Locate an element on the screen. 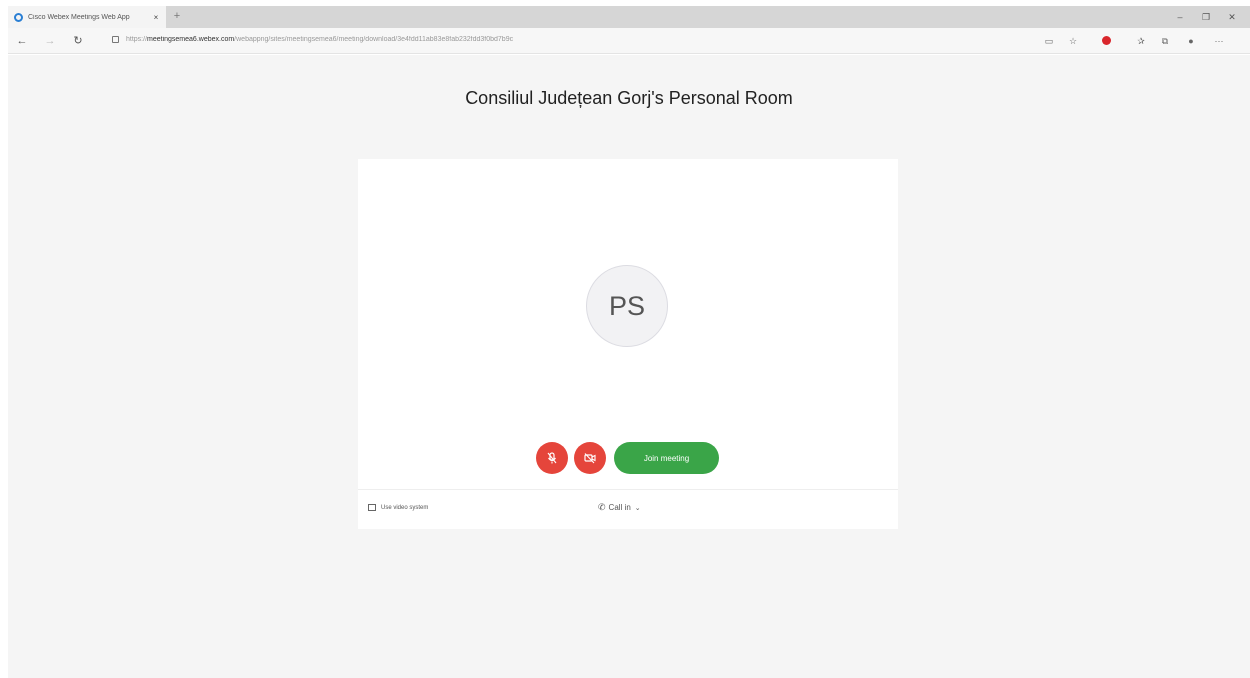  tab-webex: Cisco Webex Meetings Web App × is located at coordinates (87, 17).